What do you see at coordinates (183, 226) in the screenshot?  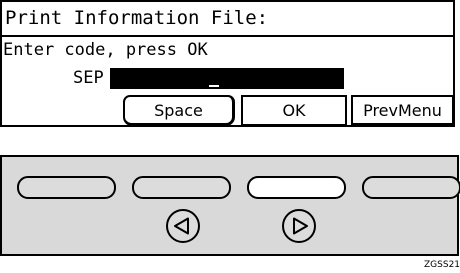 I see `left-arrow-icon` at bounding box center [183, 226].